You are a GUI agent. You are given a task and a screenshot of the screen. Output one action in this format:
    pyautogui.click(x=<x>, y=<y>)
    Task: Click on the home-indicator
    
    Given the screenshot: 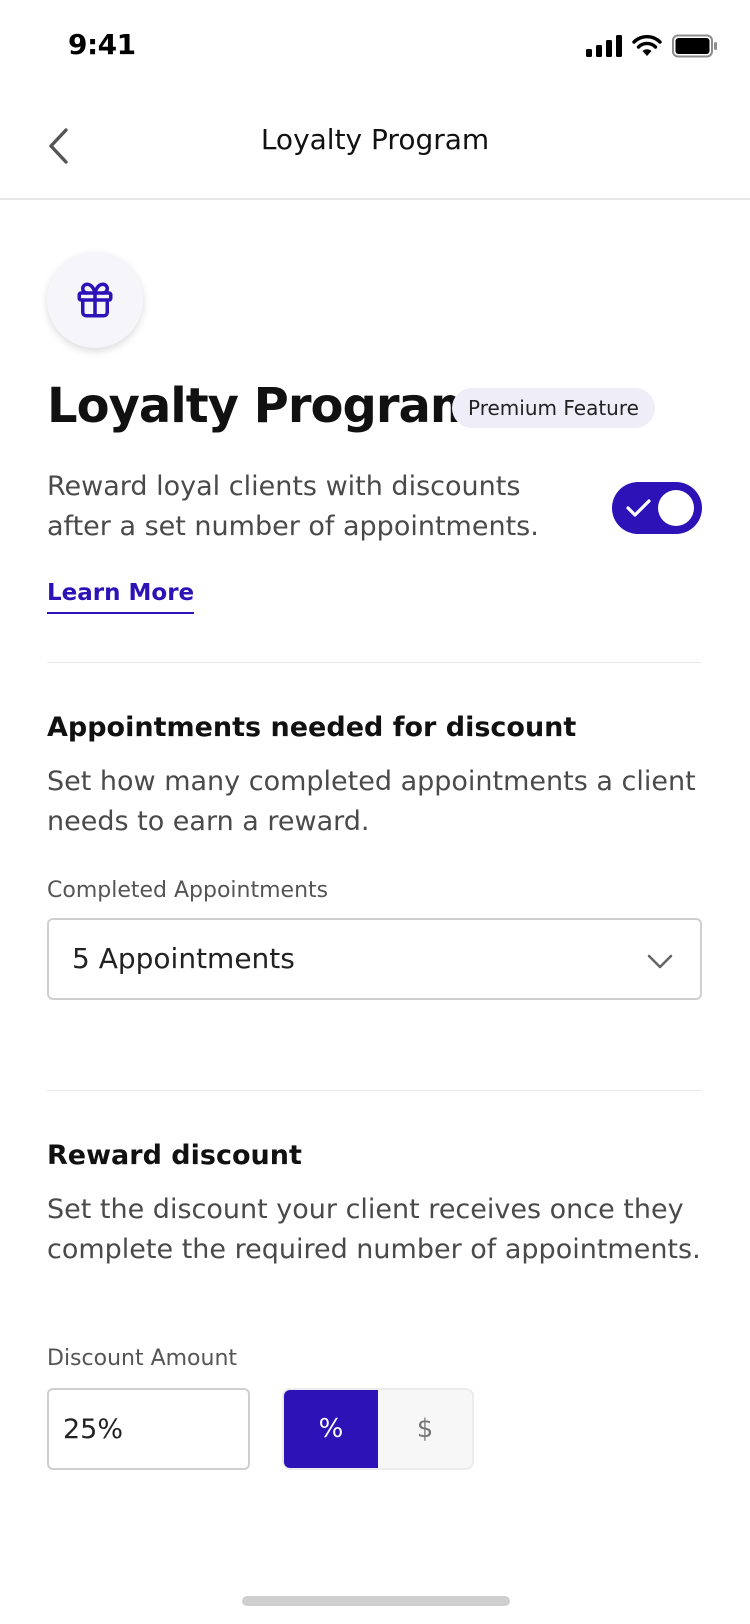 What is the action you would take?
    pyautogui.click(x=376, y=1601)
    